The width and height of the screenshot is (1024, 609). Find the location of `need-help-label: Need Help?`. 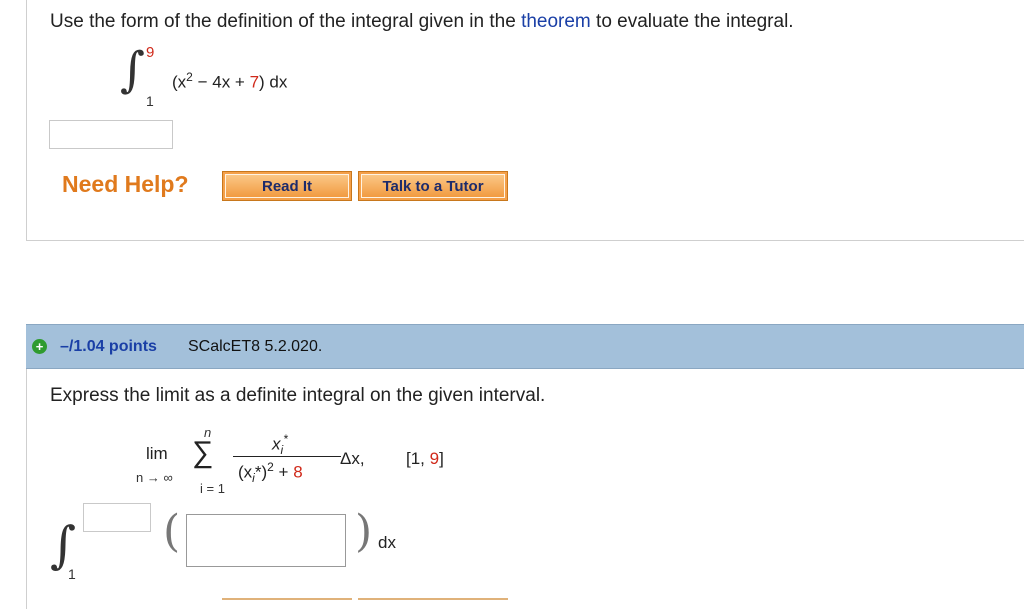

need-help-label: Need Help? is located at coordinates (125, 184).